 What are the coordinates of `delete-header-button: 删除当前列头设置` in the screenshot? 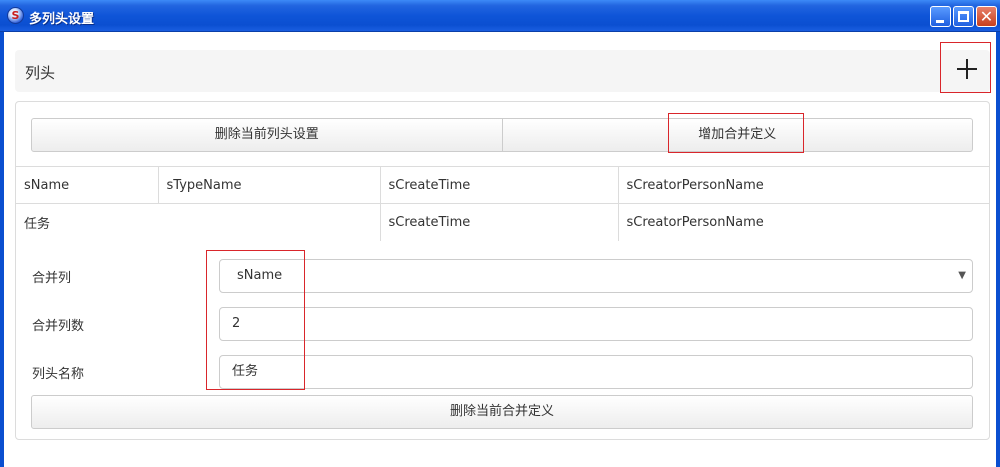 It's located at (267, 135).